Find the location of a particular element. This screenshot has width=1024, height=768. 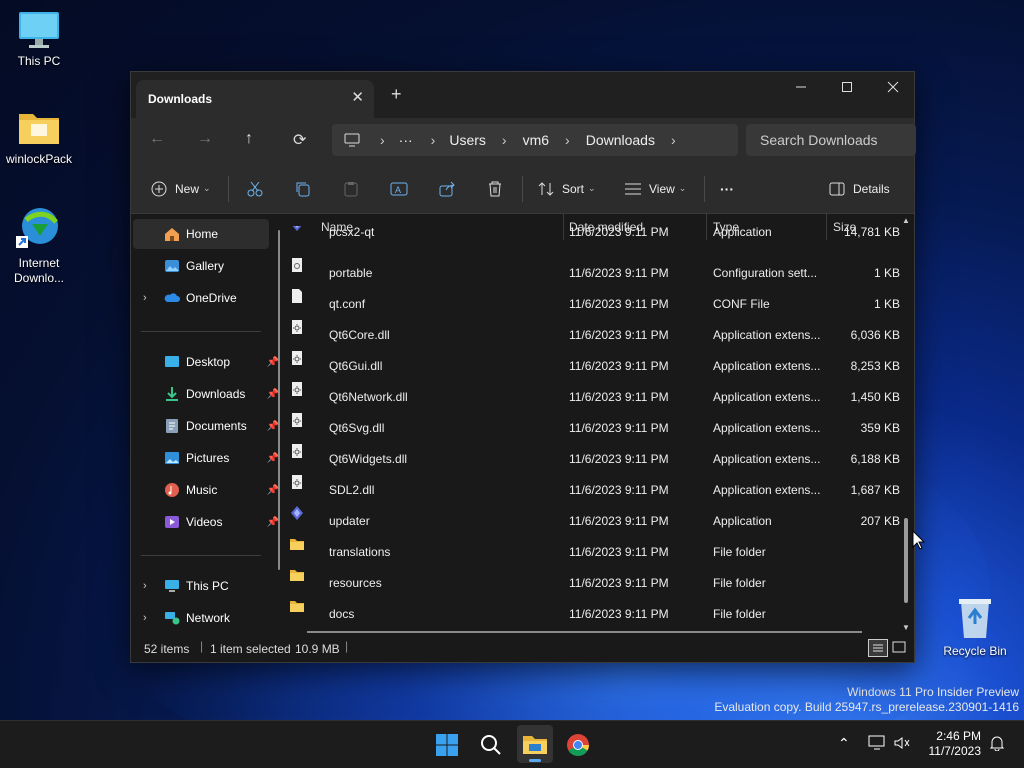

monitor-icon is located at coordinates (39, 30).